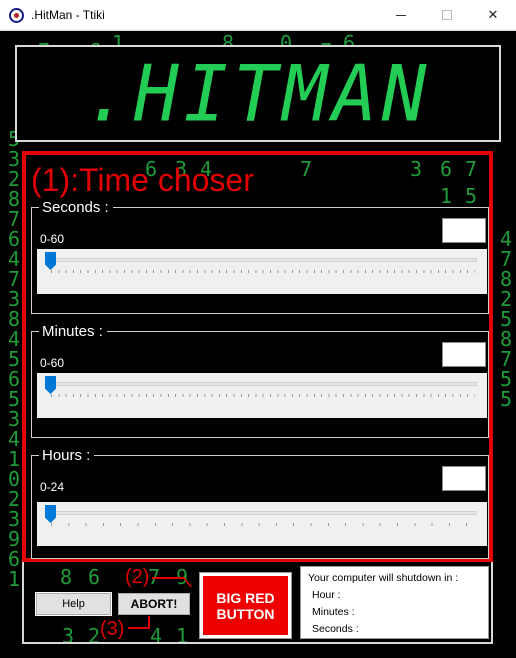  I want to click on minimize-button, so click(401, 15).